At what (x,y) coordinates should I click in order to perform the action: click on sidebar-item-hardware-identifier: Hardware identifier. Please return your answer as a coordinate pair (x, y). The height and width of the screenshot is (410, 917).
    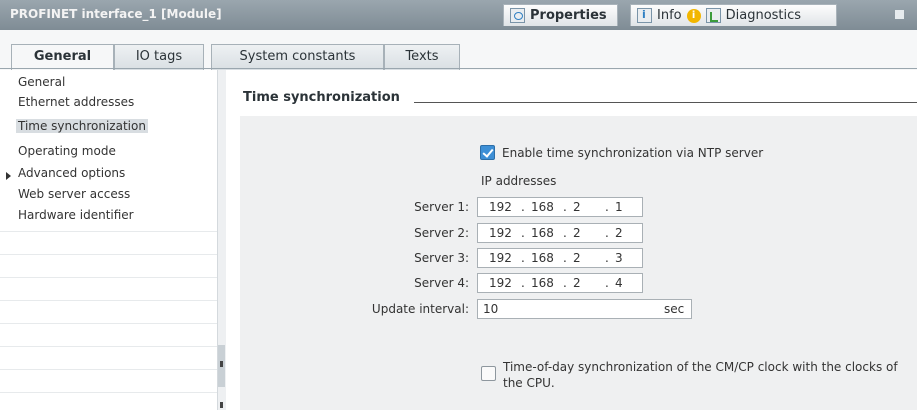
    Looking at the image, I should click on (76, 215).